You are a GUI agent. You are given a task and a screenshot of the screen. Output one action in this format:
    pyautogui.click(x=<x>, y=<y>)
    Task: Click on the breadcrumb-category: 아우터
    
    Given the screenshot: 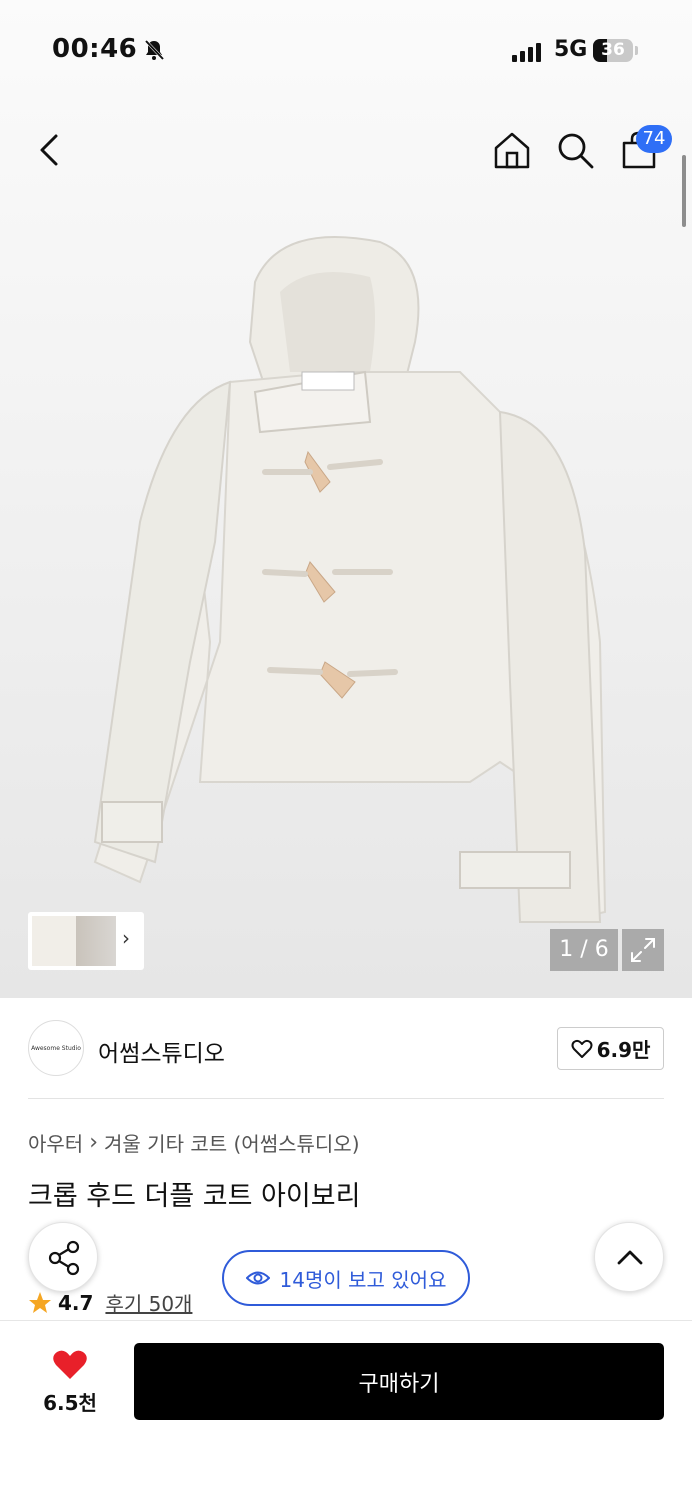 What is the action you would take?
    pyautogui.click(x=55, y=1142)
    